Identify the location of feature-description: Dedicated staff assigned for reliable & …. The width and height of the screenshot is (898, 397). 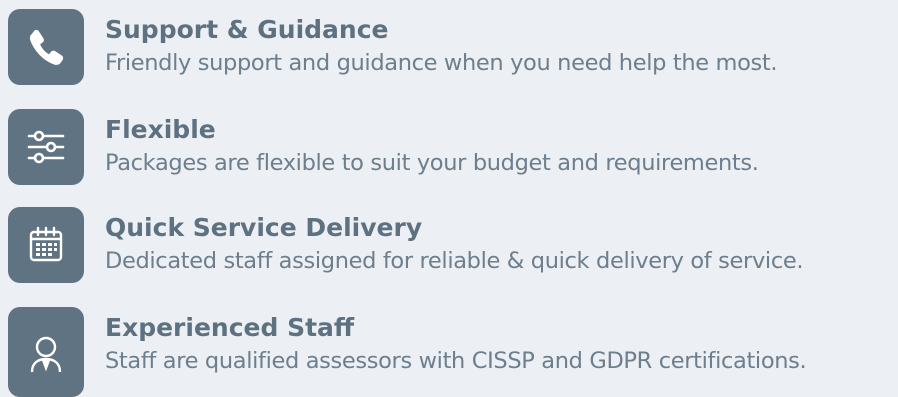
(454, 261).